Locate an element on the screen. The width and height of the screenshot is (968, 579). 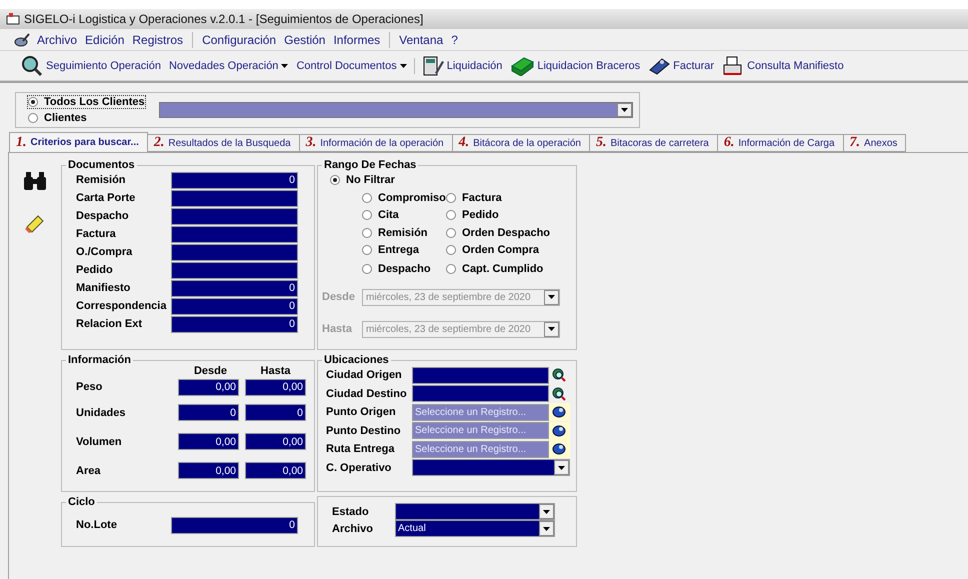
menu-item: Archivo is located at coordinates (57, 39).